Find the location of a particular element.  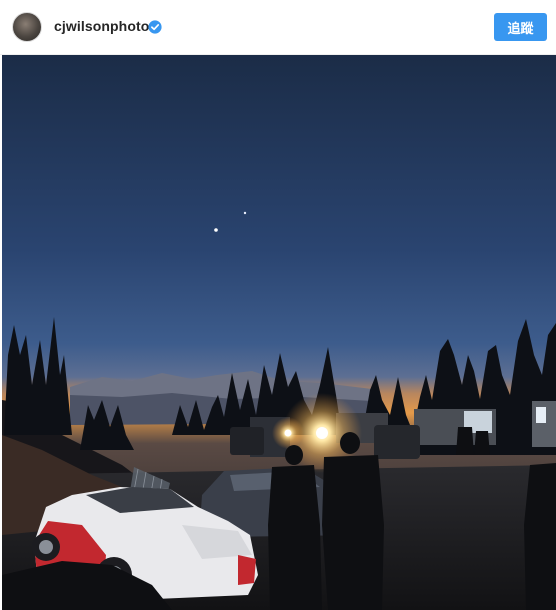

avatar is located at coordinates (27, 27).